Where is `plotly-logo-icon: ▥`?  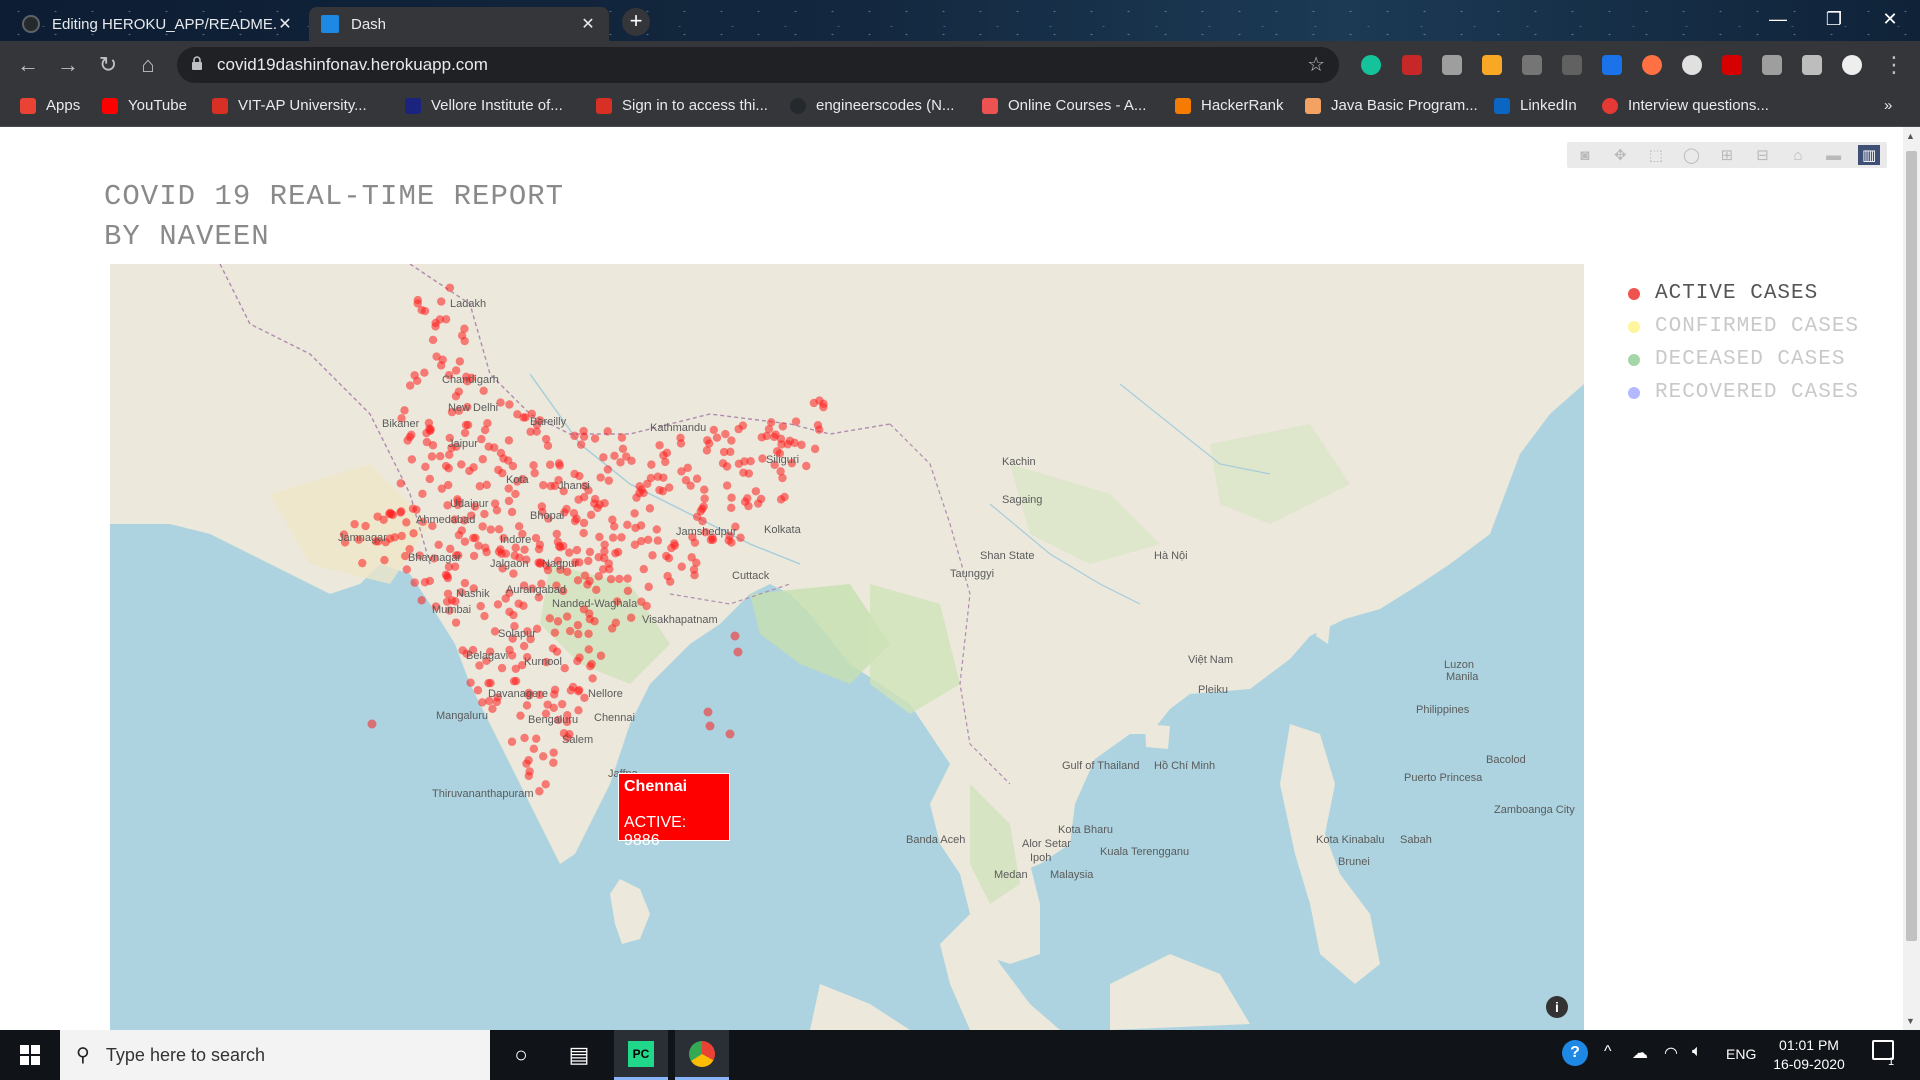
plotly-logo-icon: ▥ is located at coordinates (1869, 155).